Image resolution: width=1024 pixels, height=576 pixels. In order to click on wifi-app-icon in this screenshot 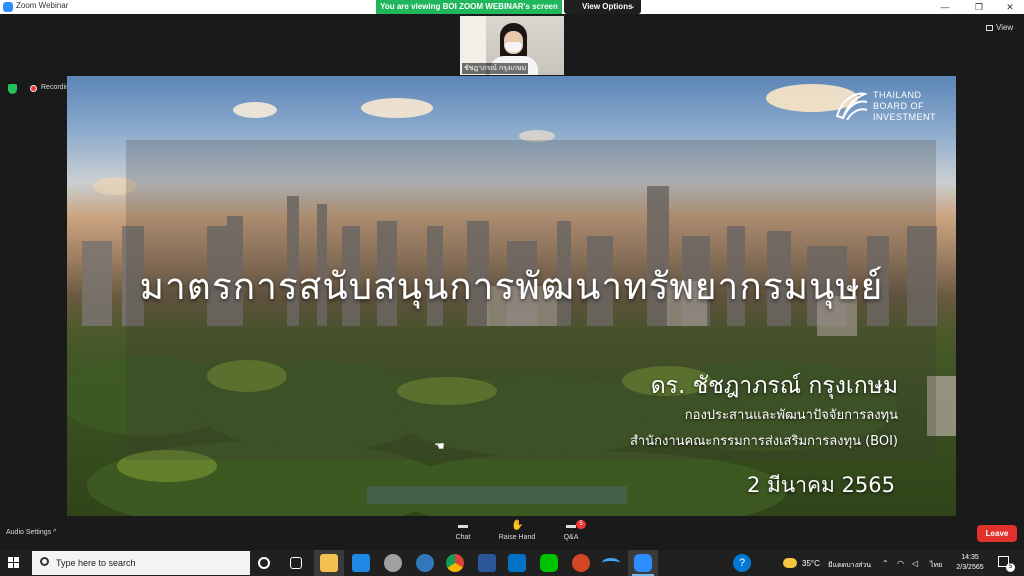, I will do `click(611, 563)`.